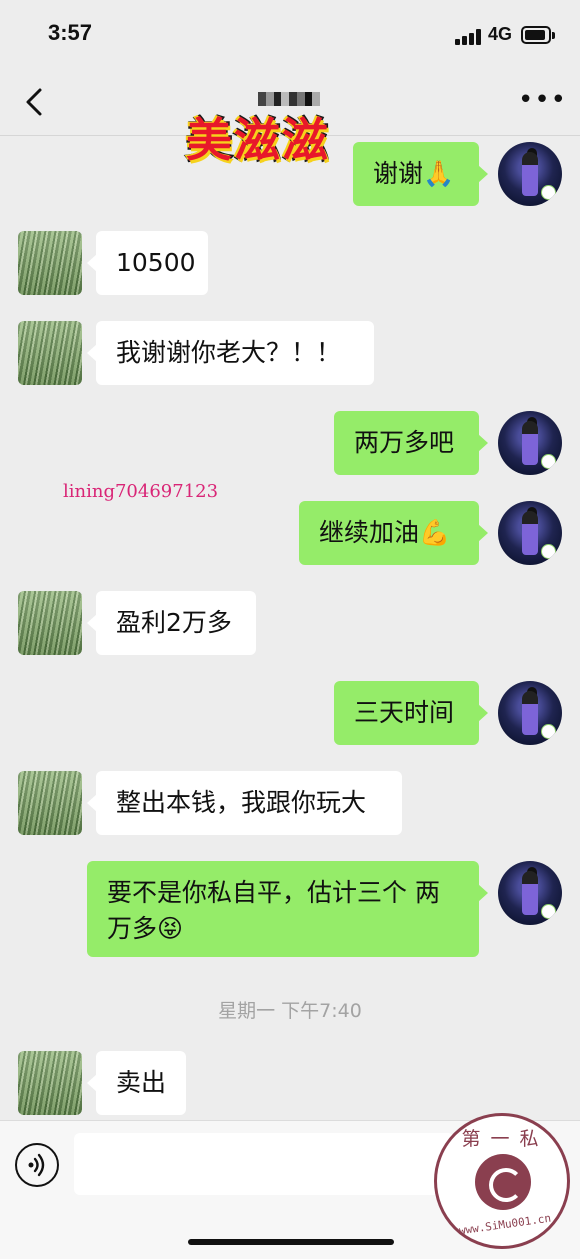  I want to click on back-button, so click(36, 102).